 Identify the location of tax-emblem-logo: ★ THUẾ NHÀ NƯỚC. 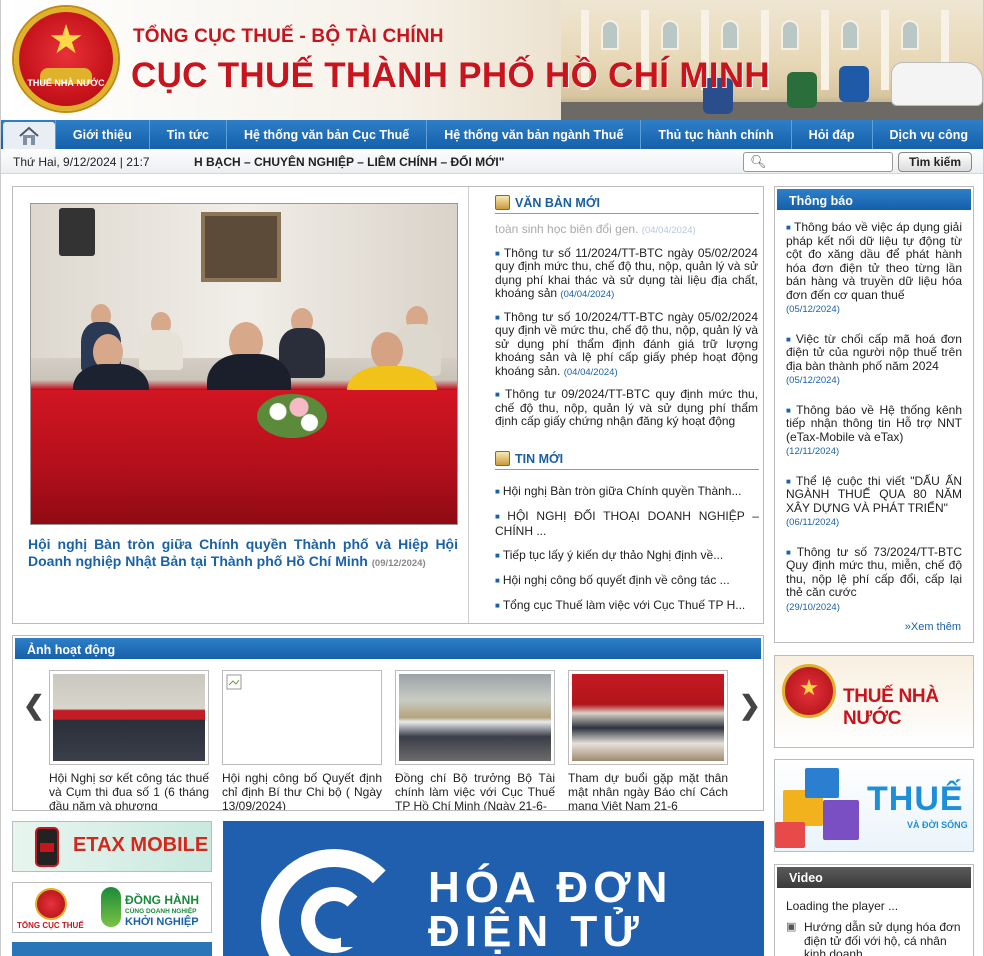
(66, 59).